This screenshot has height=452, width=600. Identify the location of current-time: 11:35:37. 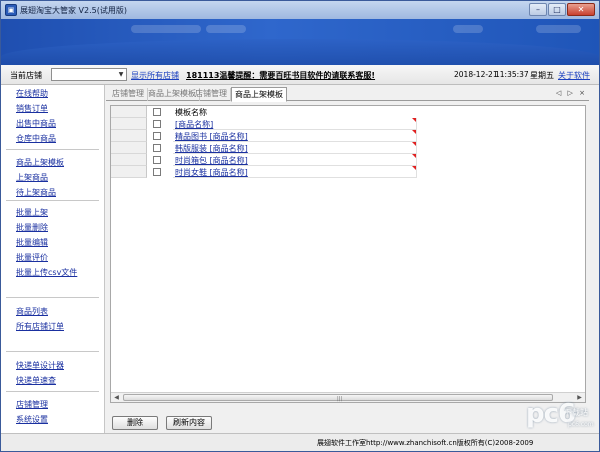
(512, 74).